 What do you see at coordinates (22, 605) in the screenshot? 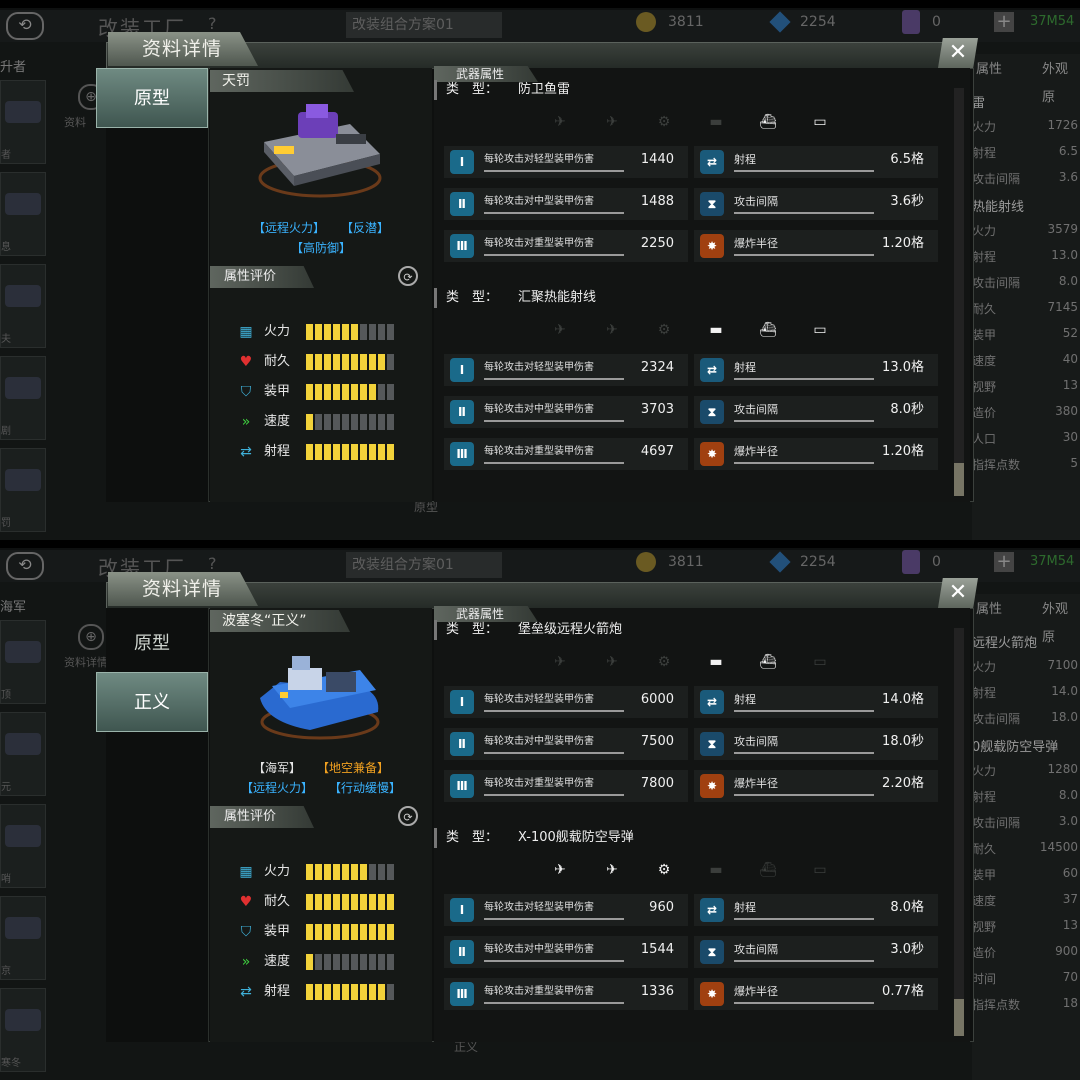
I see `filter-dropdown: 海军` at bounding box center [22, 605].